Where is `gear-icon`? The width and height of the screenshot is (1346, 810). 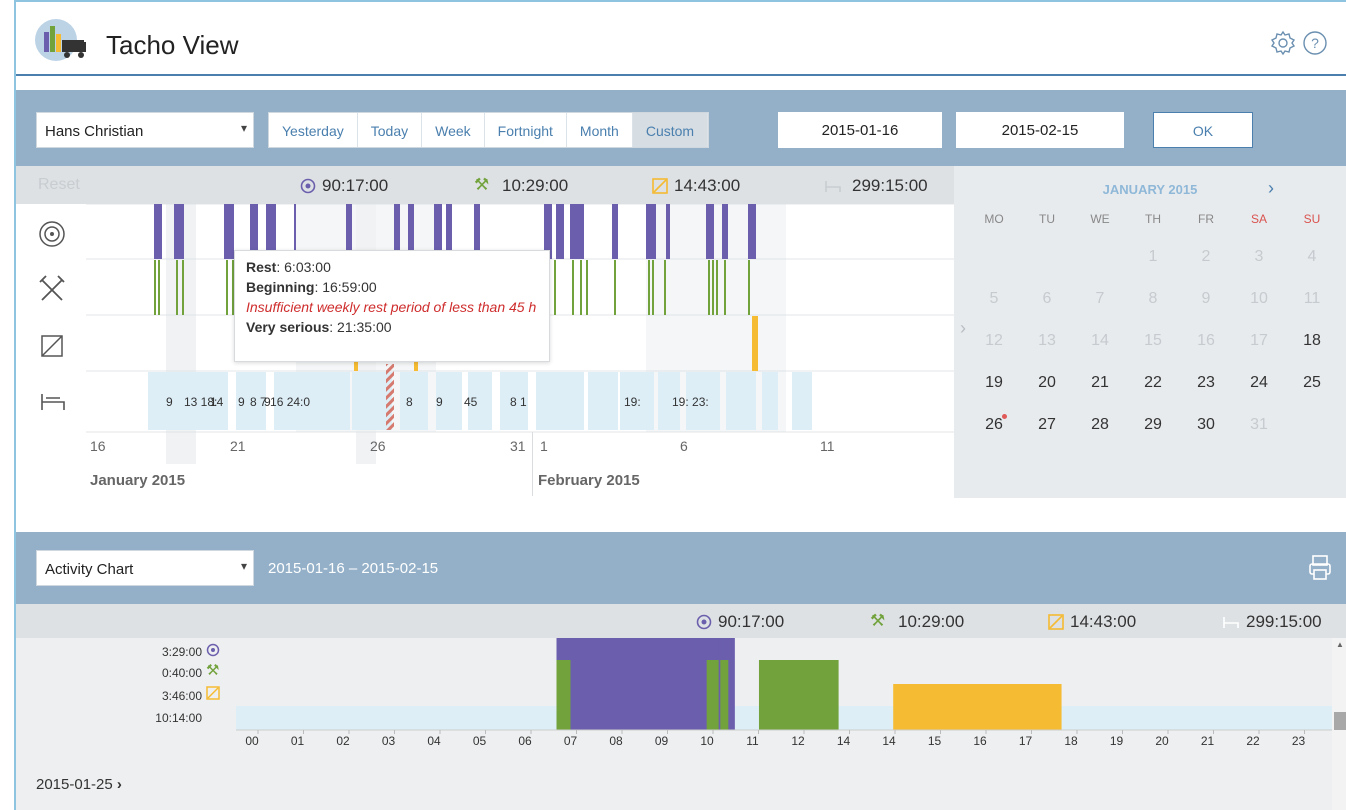 gear-icon is located at coordinates (1283, 43).